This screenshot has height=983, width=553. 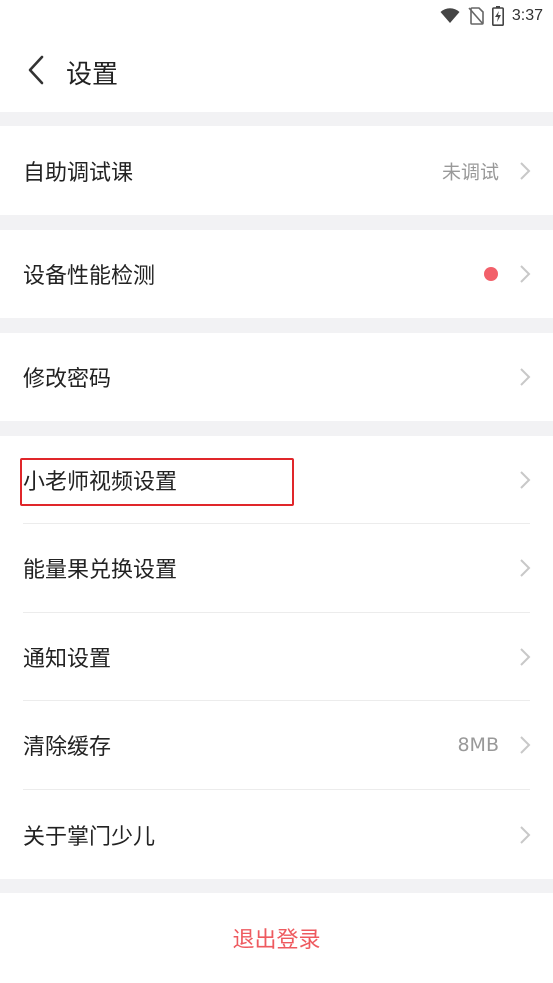 I want to click on back-button, so click(x=36, y=70).